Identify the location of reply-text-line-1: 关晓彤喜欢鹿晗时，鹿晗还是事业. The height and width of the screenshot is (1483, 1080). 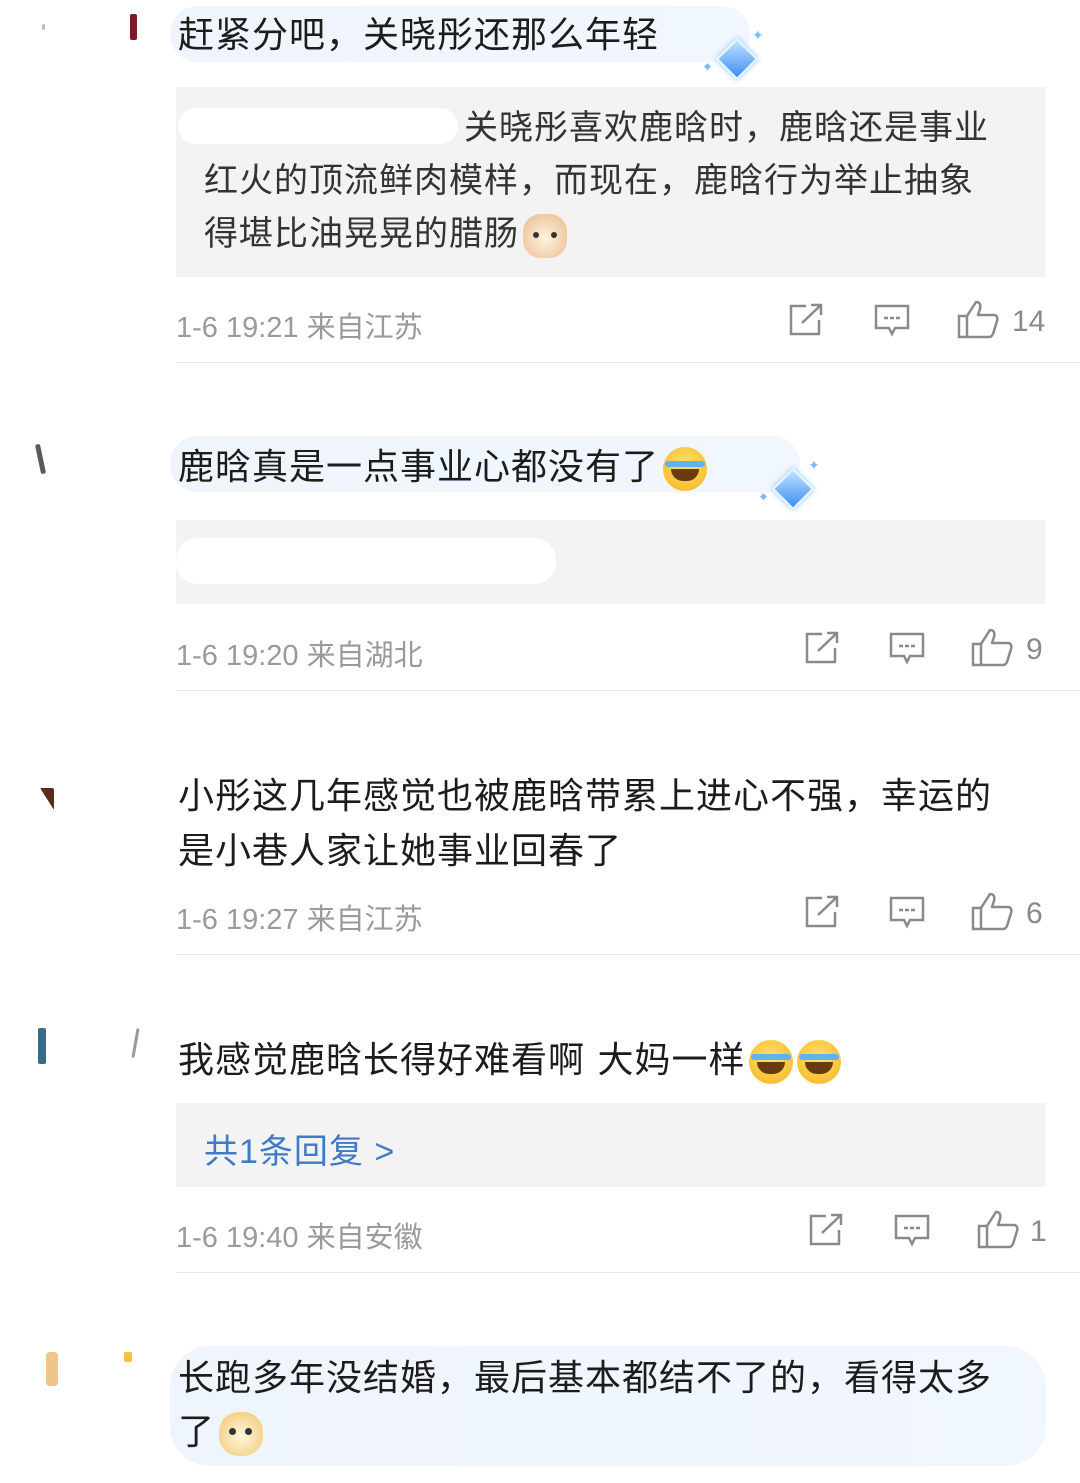
(726, 128).